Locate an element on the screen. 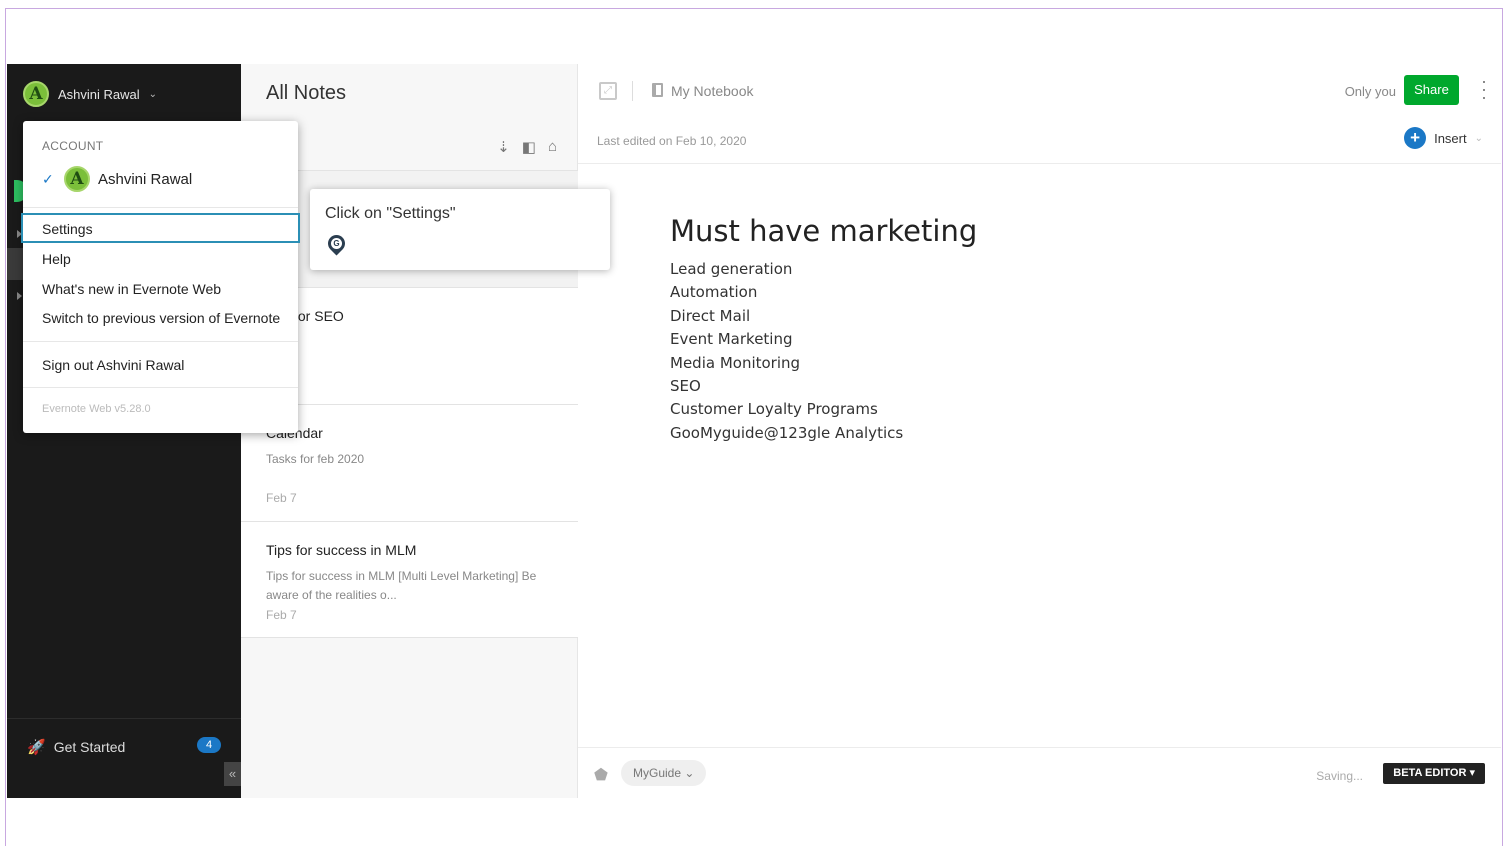 This screenshot has width=1509, height=846. note-line: Direct Mail is located at coordinates (710, 315).